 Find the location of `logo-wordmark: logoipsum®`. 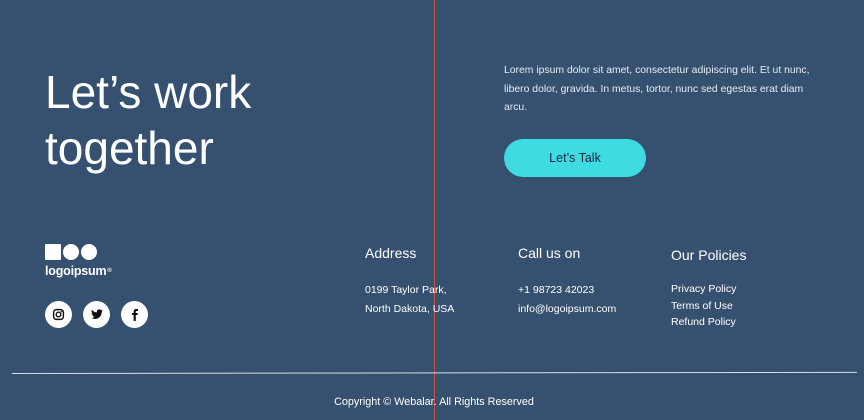

logo-wordmark: logoipsum® is located at coordinates (78, 271).